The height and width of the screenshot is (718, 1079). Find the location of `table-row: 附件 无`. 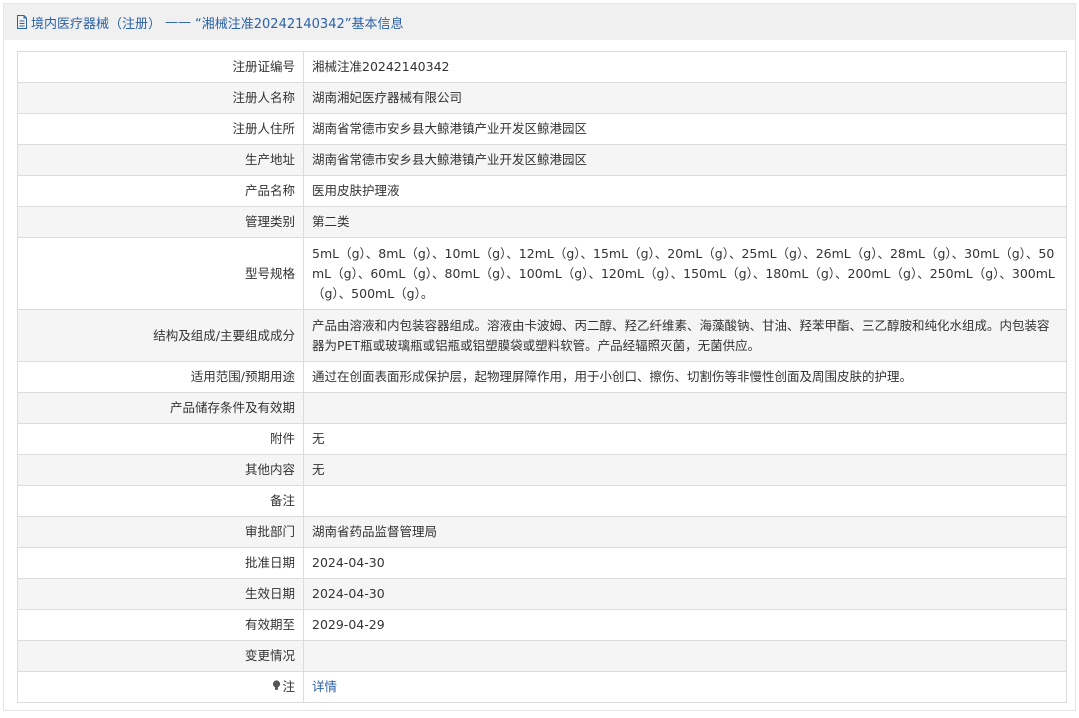

table-row: 附件 无 is located at coordinates (542, 439).